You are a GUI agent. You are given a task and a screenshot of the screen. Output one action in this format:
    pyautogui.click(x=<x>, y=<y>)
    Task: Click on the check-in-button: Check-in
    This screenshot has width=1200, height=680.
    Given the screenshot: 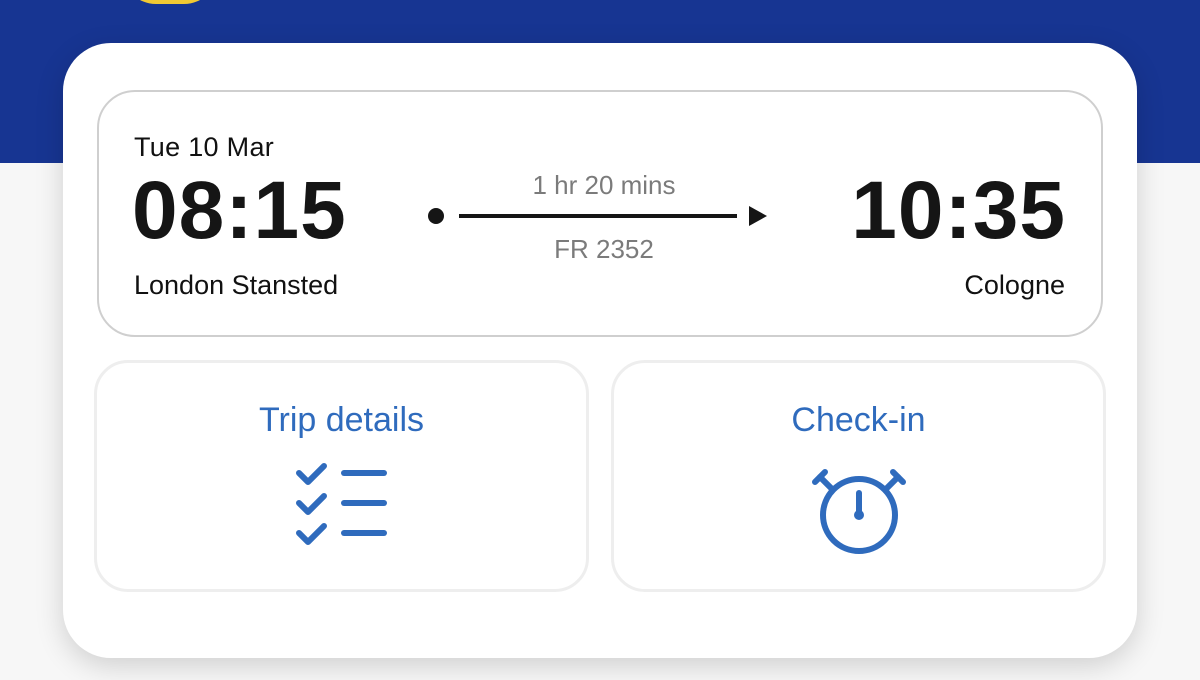 What is the action you would take?
    pyautogui.click(x=858, y=476)
    